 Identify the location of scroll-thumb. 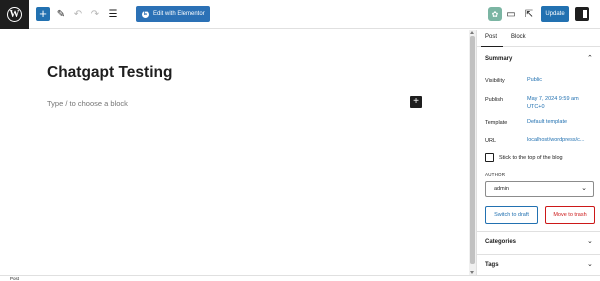
(472, 150).